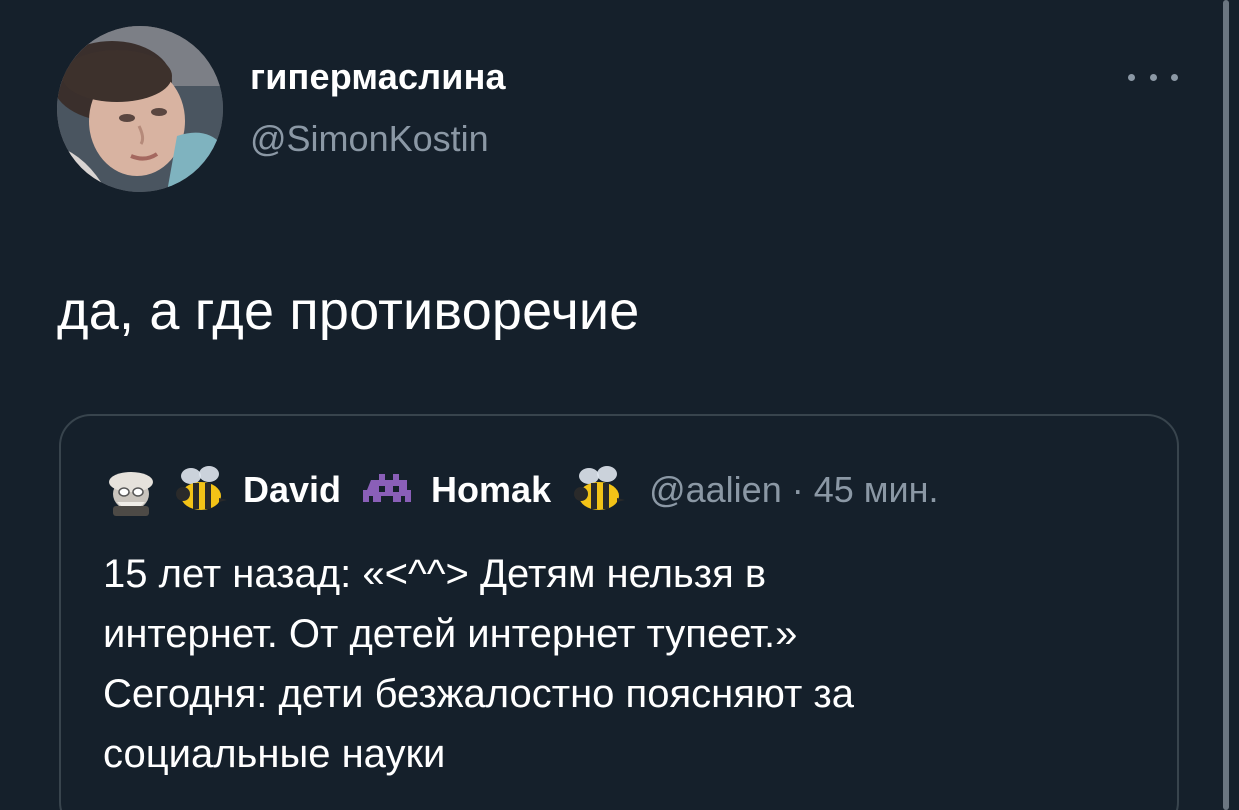 The height and width of the screenshot is (810, 1239). What do you see at coordinates (1226, 405) in the screenshot?
I see `scrollbar` at bounding box center [1226, 405].